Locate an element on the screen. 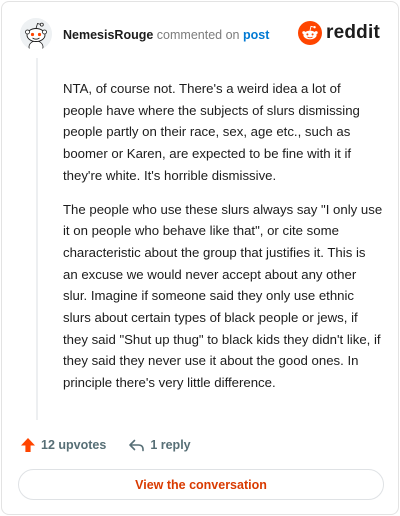 The height and width of the screenshot is (516, 400). thread-line is located at coordinates (37, 239).